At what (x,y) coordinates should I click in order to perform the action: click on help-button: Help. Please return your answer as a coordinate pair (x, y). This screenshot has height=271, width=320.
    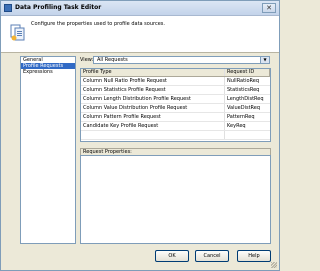
    Looking at the image, I should click on (254, 256).